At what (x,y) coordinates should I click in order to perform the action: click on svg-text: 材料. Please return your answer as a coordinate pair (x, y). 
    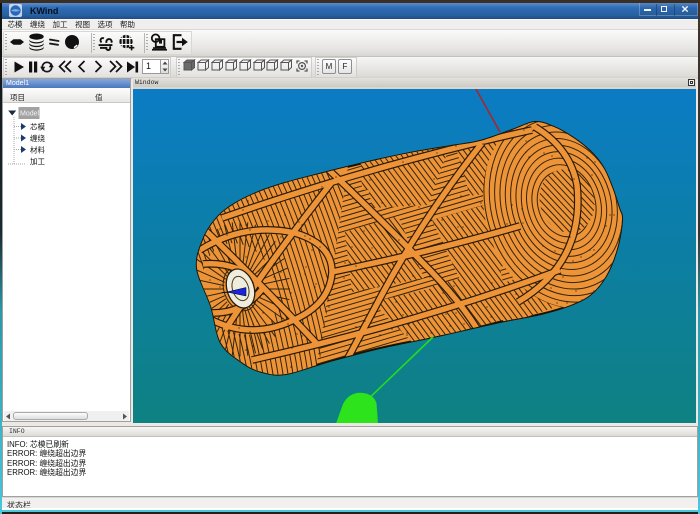
    Looking at the image, I should click on (37, 150).